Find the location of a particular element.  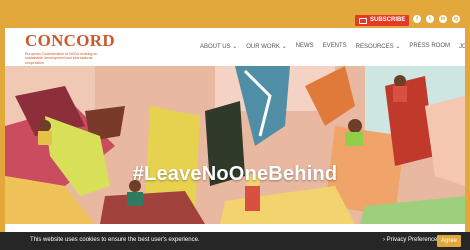

linkedin-icon: in is located at coordinates (443, 19).